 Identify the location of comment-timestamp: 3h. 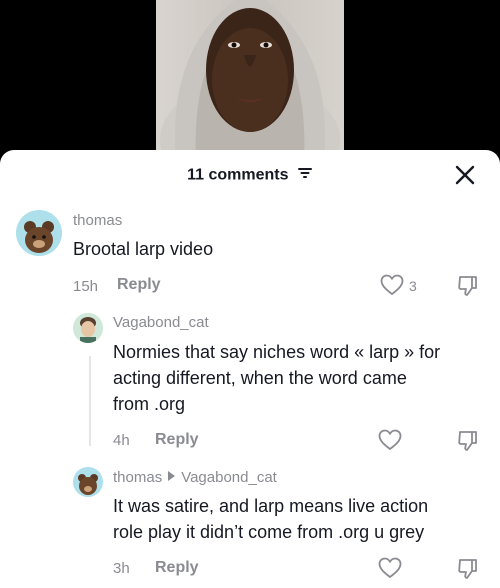
(121, 568).